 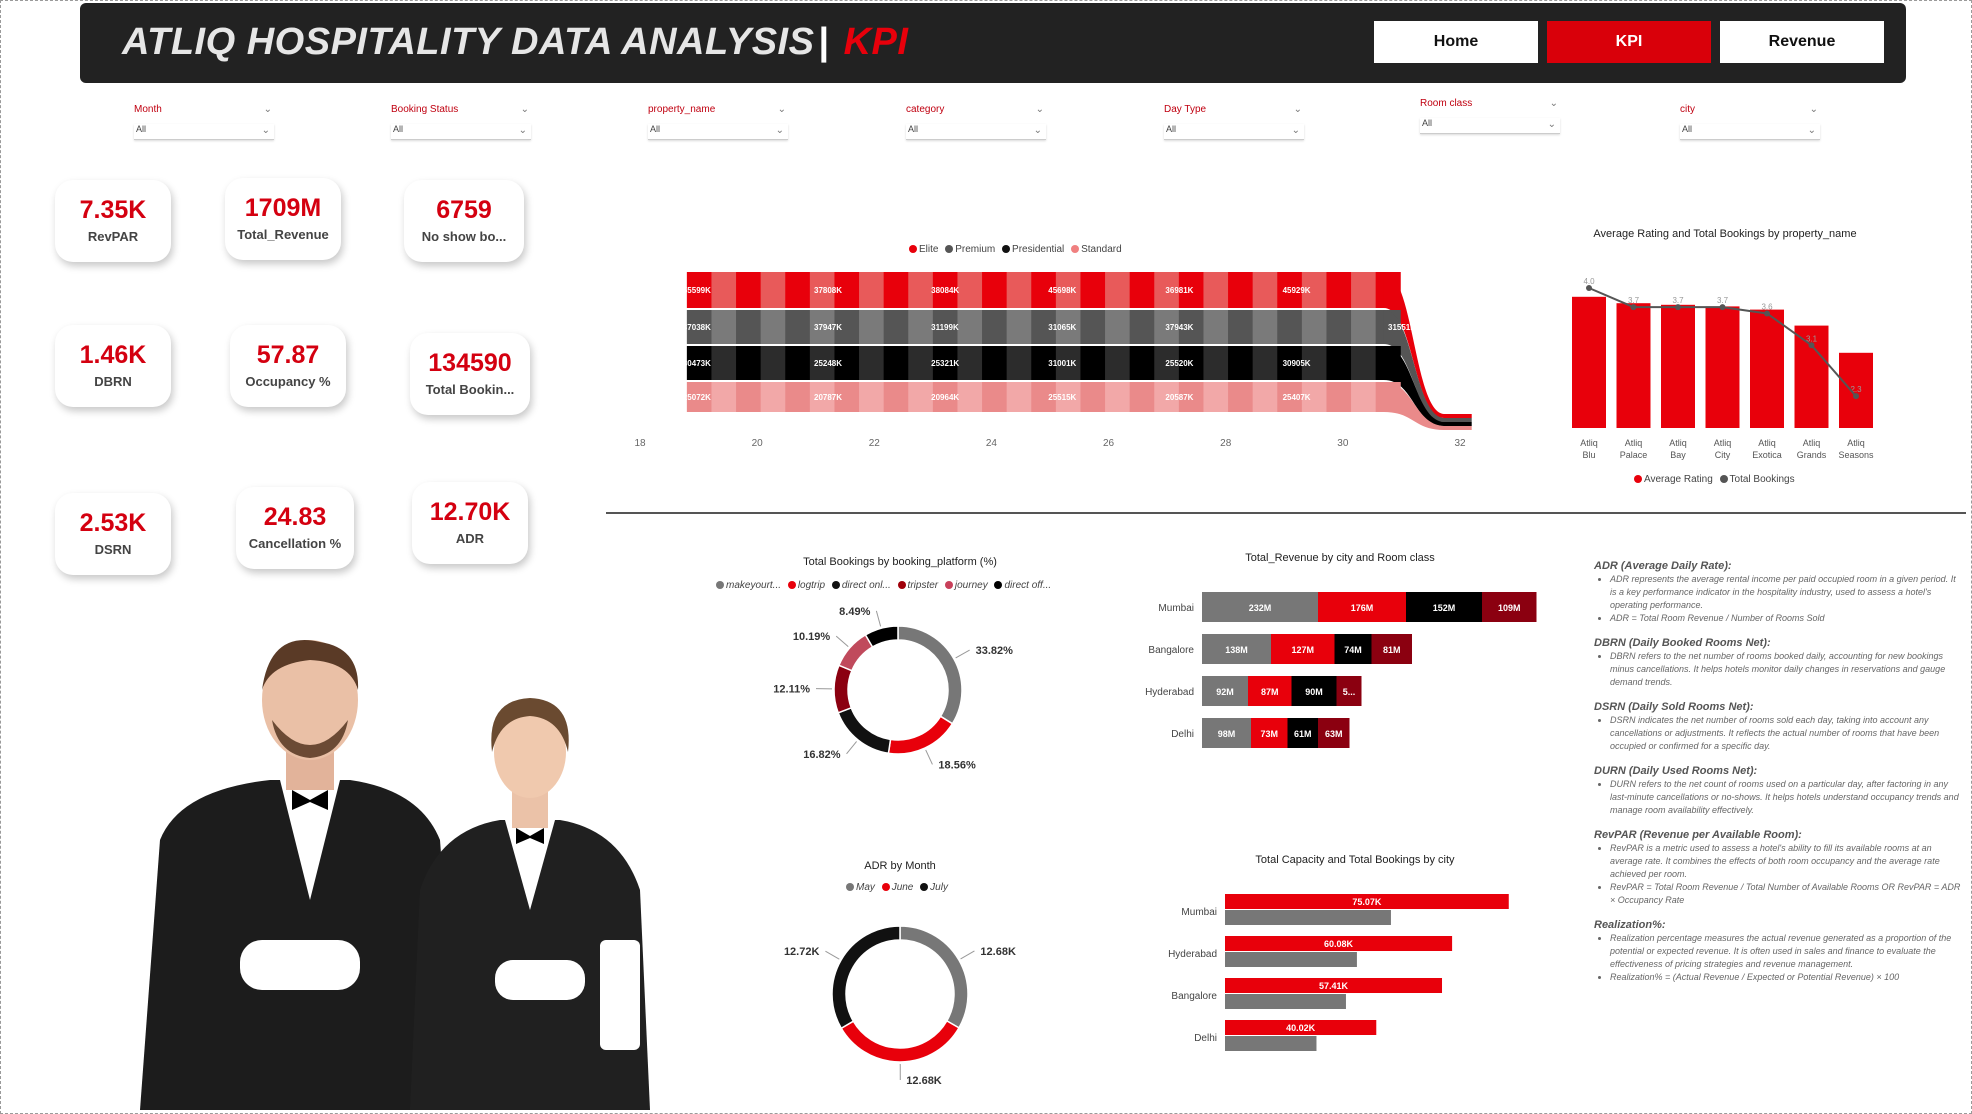 I want to click on nav-revenue-button: Revenue, so click(x=1802, y=42).